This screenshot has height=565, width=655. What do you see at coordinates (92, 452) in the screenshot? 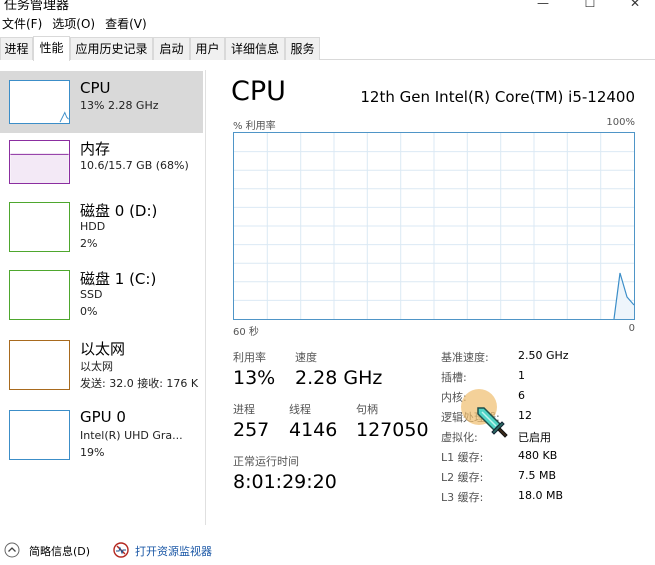
I see `sidebar-item-value: 19%` at bounding box center [92, 452].